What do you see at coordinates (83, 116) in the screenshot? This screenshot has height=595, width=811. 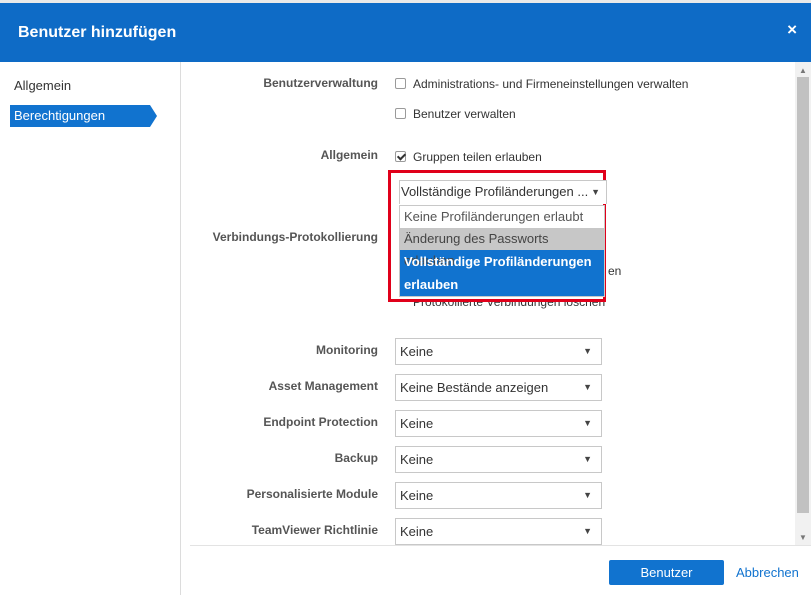 I see `sidebar-item-berechtigungen: Berechtigungen` at bounding box center [83, 116].